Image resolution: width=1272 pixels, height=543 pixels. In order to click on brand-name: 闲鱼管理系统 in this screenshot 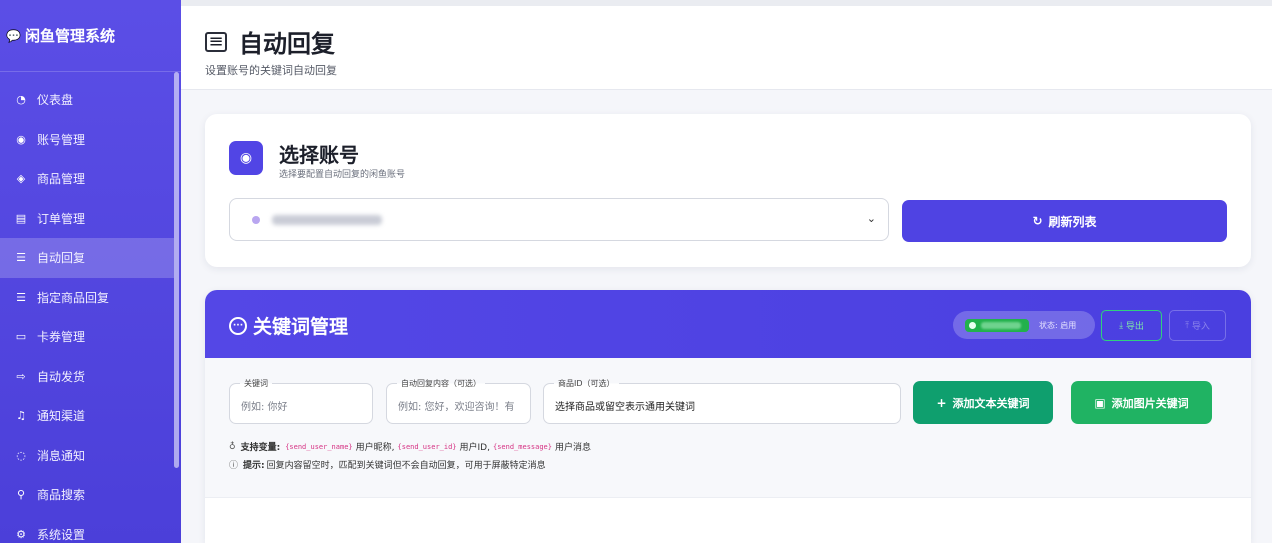, I will do `click(69, 36)`.